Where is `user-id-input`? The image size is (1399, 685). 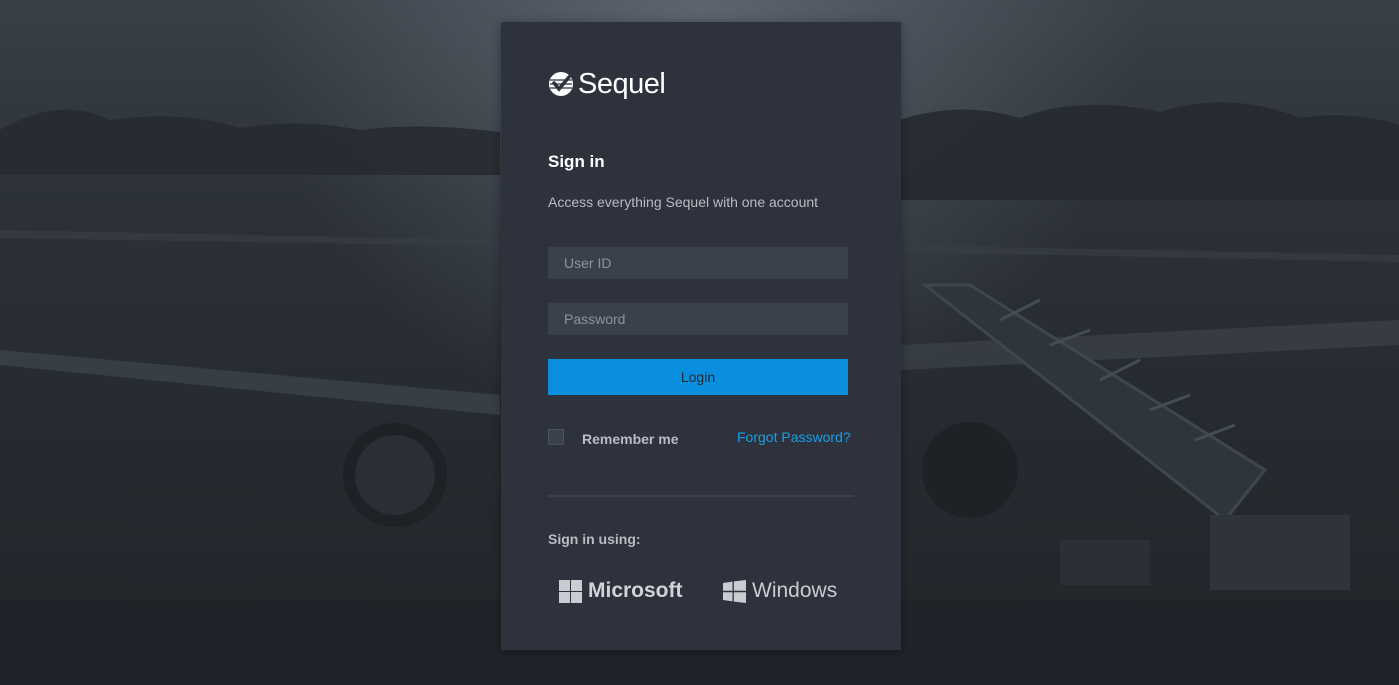
user-id-input is located at coordinates (698, 263).